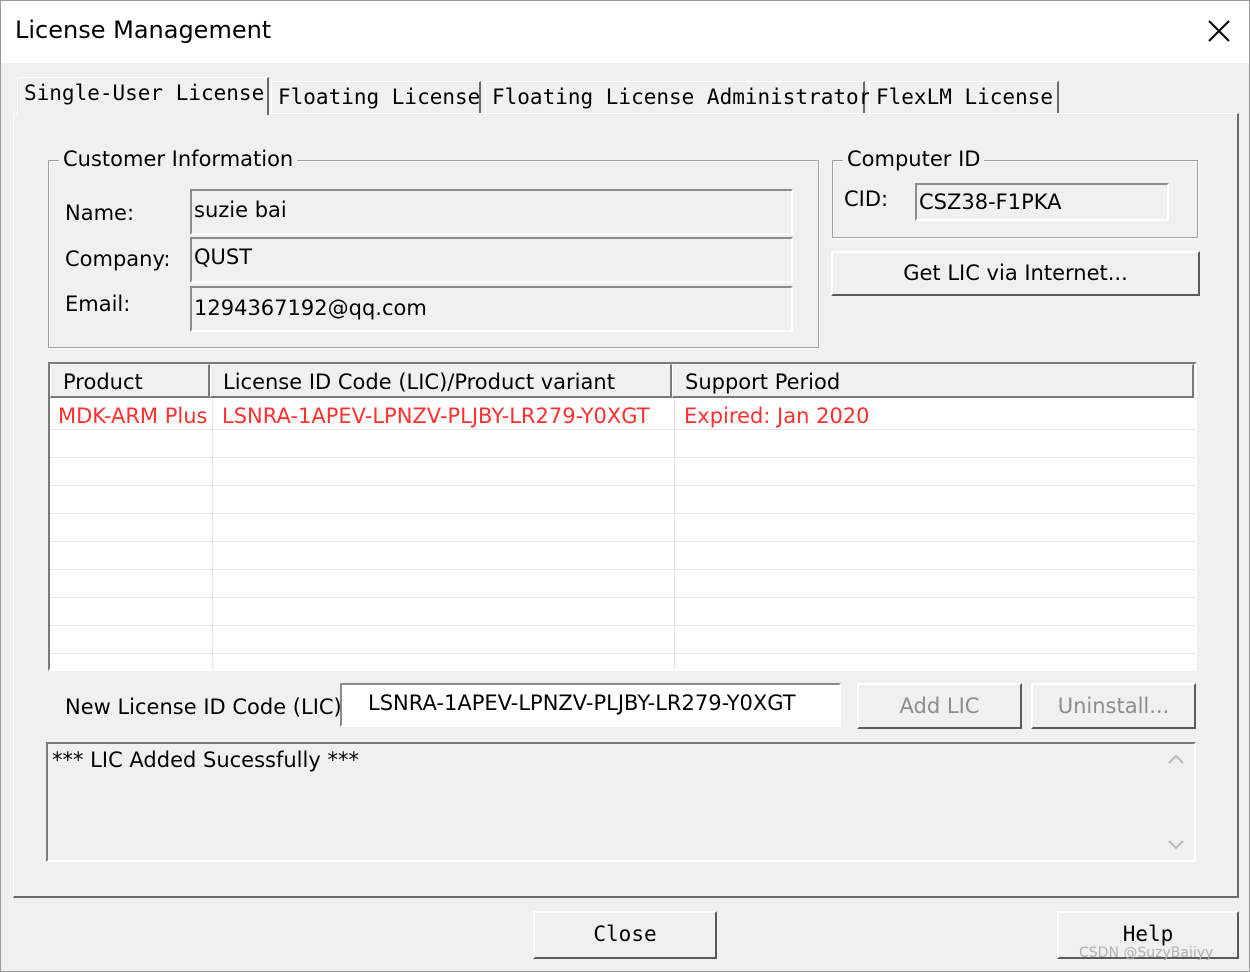 This screenshot has height=972, width=1250. Describe the element at coordinates (441, 381) in the screenshot. I see `column-header-license-id-code: License ID Code (LIC)/Product variant` at that location.